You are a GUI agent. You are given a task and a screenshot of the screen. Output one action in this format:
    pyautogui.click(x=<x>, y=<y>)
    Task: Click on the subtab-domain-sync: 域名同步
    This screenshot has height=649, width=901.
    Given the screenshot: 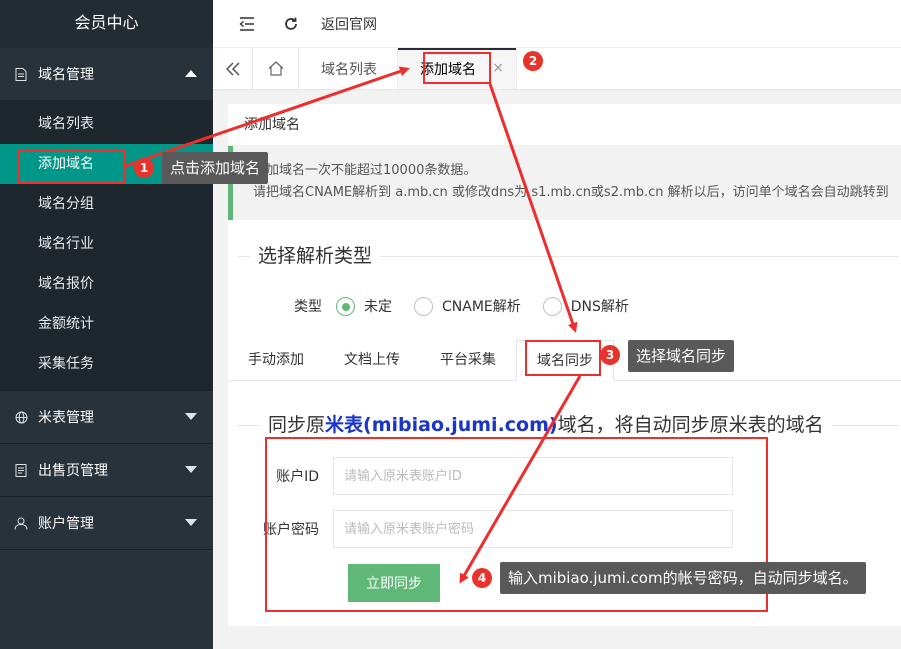 What is the action you would take?
    pyautogui.click(x=565, y=360)
    